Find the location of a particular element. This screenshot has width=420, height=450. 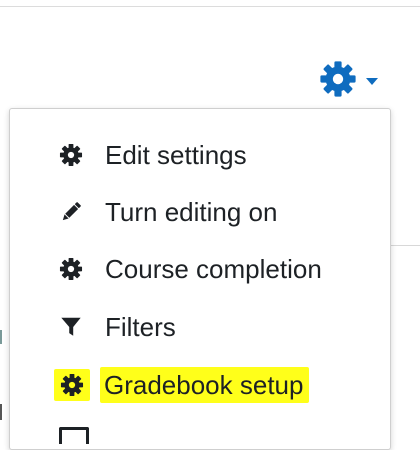

filter-icon is located at coordinates (71, 327).